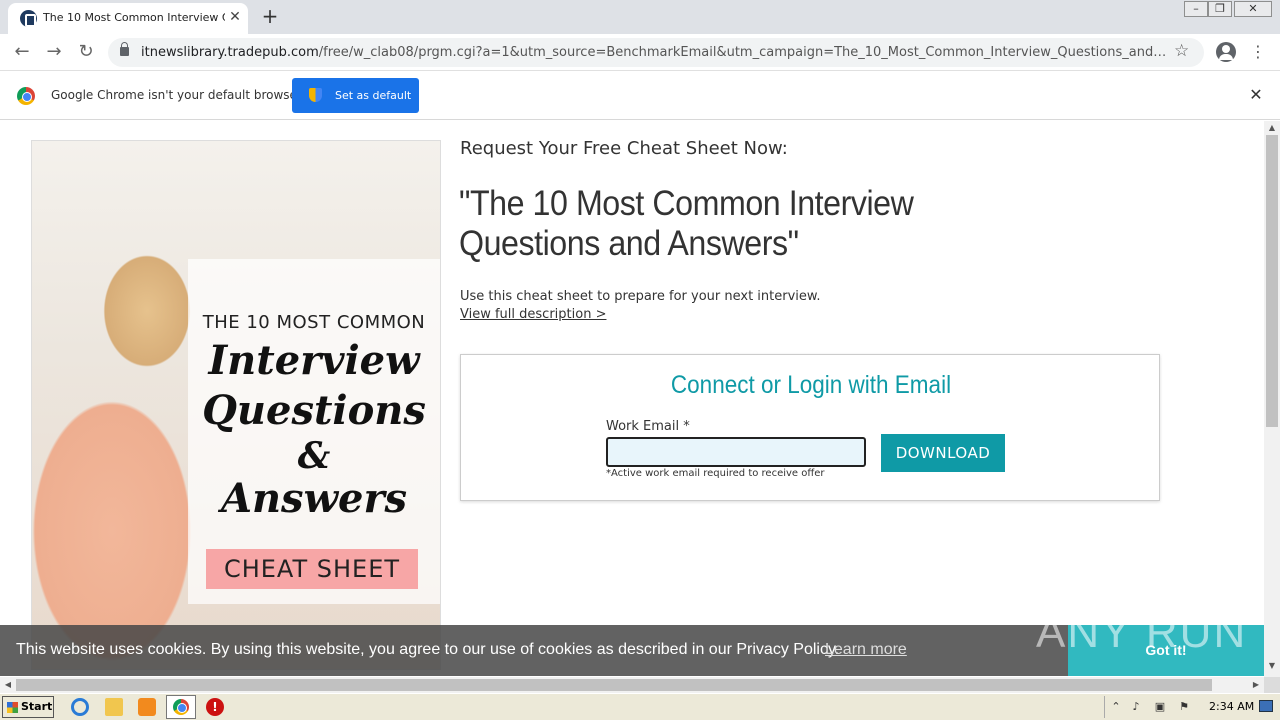 The width and height of the screenshot is (1280, 720). Describe the element at coordinates (866, 650) in the screenshot. I see `learn-more-link: Learn more` at that location.